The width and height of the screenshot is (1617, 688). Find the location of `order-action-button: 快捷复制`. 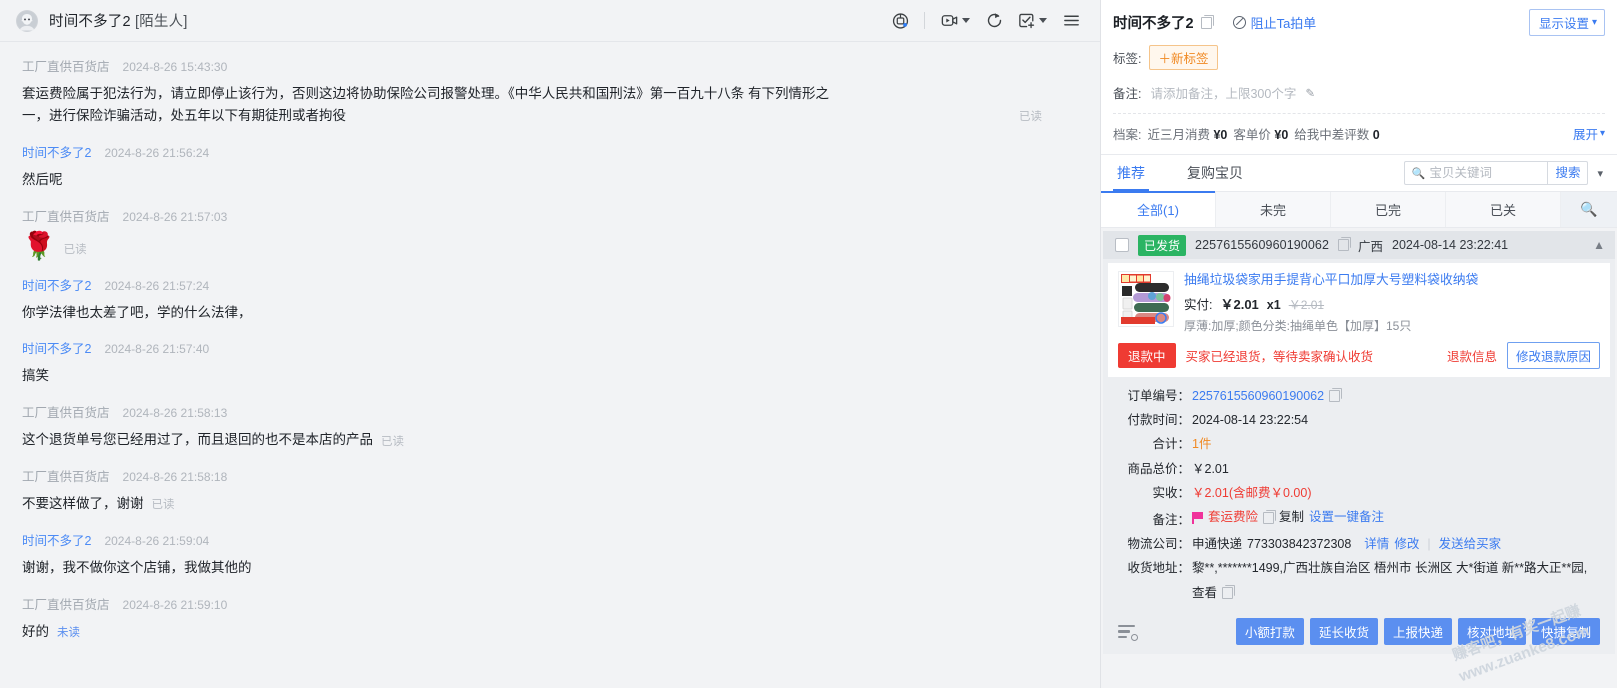

order-action-button: 快捷复制 is located at coordinates (1565, 632).